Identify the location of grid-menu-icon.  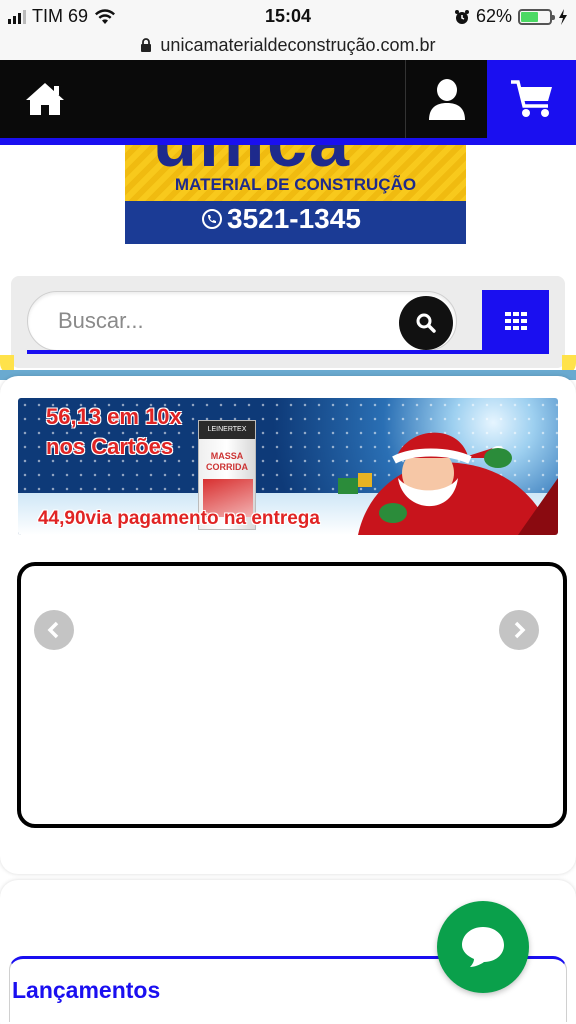
(515, 321).